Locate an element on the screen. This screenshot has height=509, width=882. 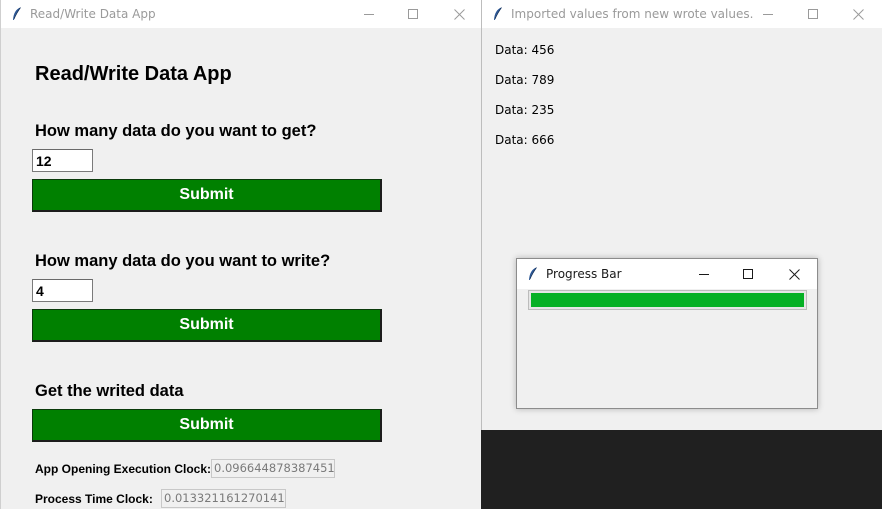
progress-window-title: Progress Bar is located at coordinates (584, 274).